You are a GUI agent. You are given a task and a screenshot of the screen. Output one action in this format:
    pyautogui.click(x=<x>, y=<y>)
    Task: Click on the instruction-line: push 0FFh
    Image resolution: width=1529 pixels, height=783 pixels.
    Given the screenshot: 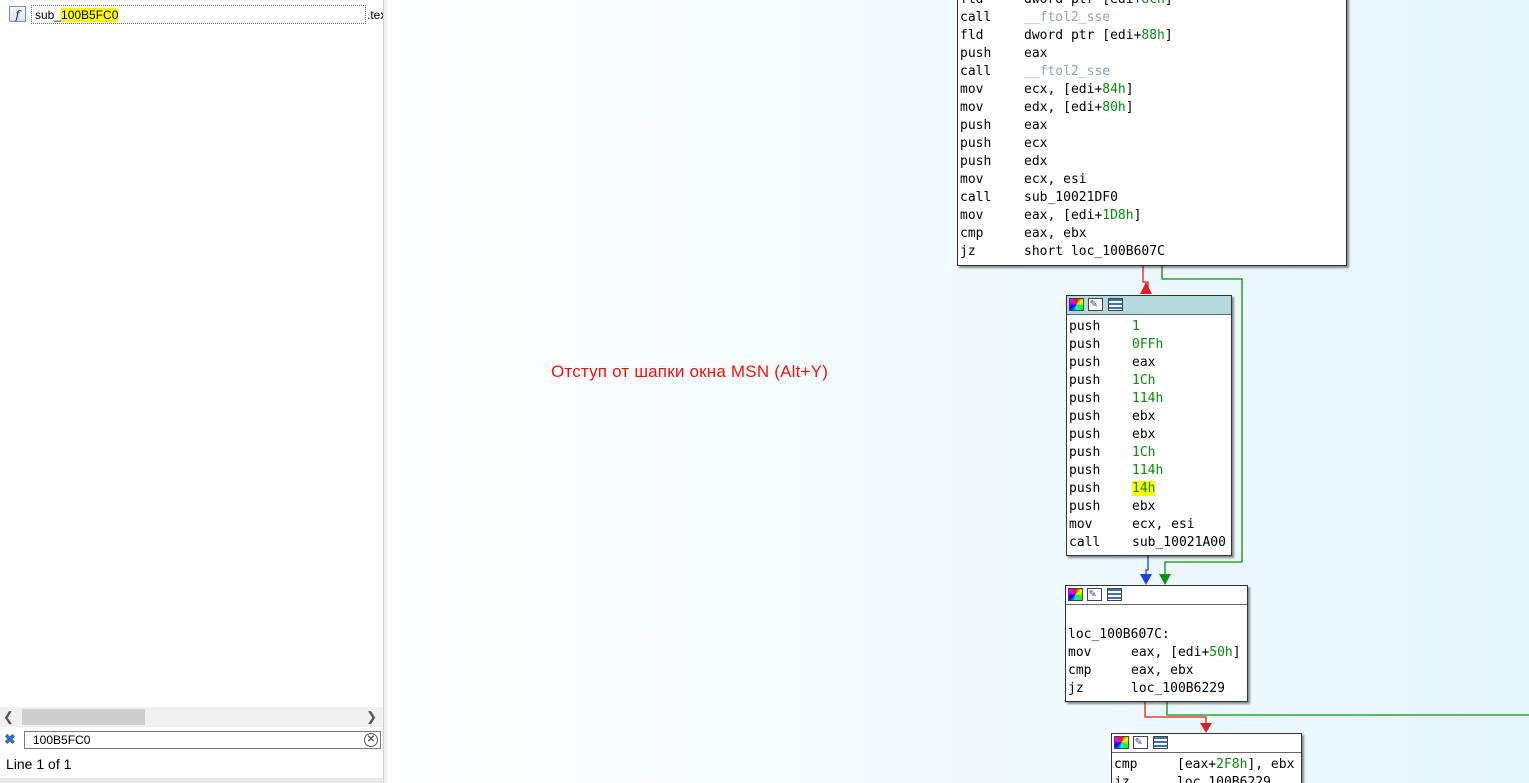 What is the action you would take?
    pyautogui.click(x=1149, y=345)
    